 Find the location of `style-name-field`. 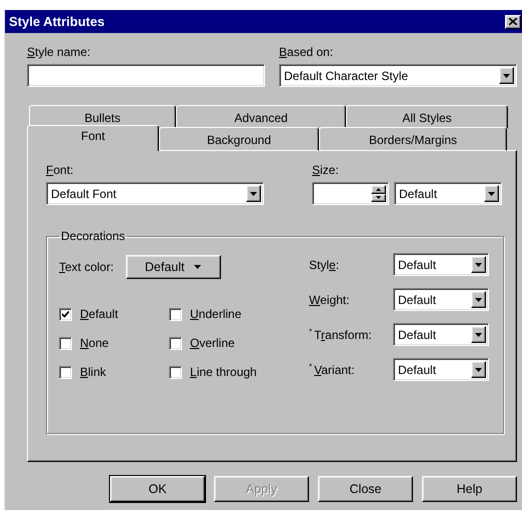

style-name-field is located at coordinates (146, 75).